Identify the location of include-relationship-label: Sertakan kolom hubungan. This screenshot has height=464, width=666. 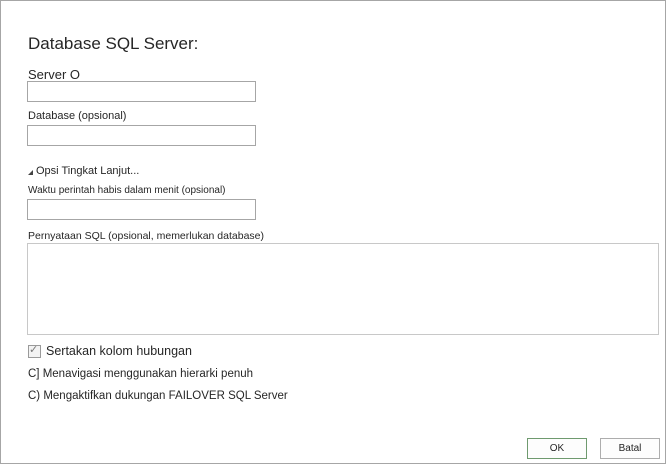
(119, 351).